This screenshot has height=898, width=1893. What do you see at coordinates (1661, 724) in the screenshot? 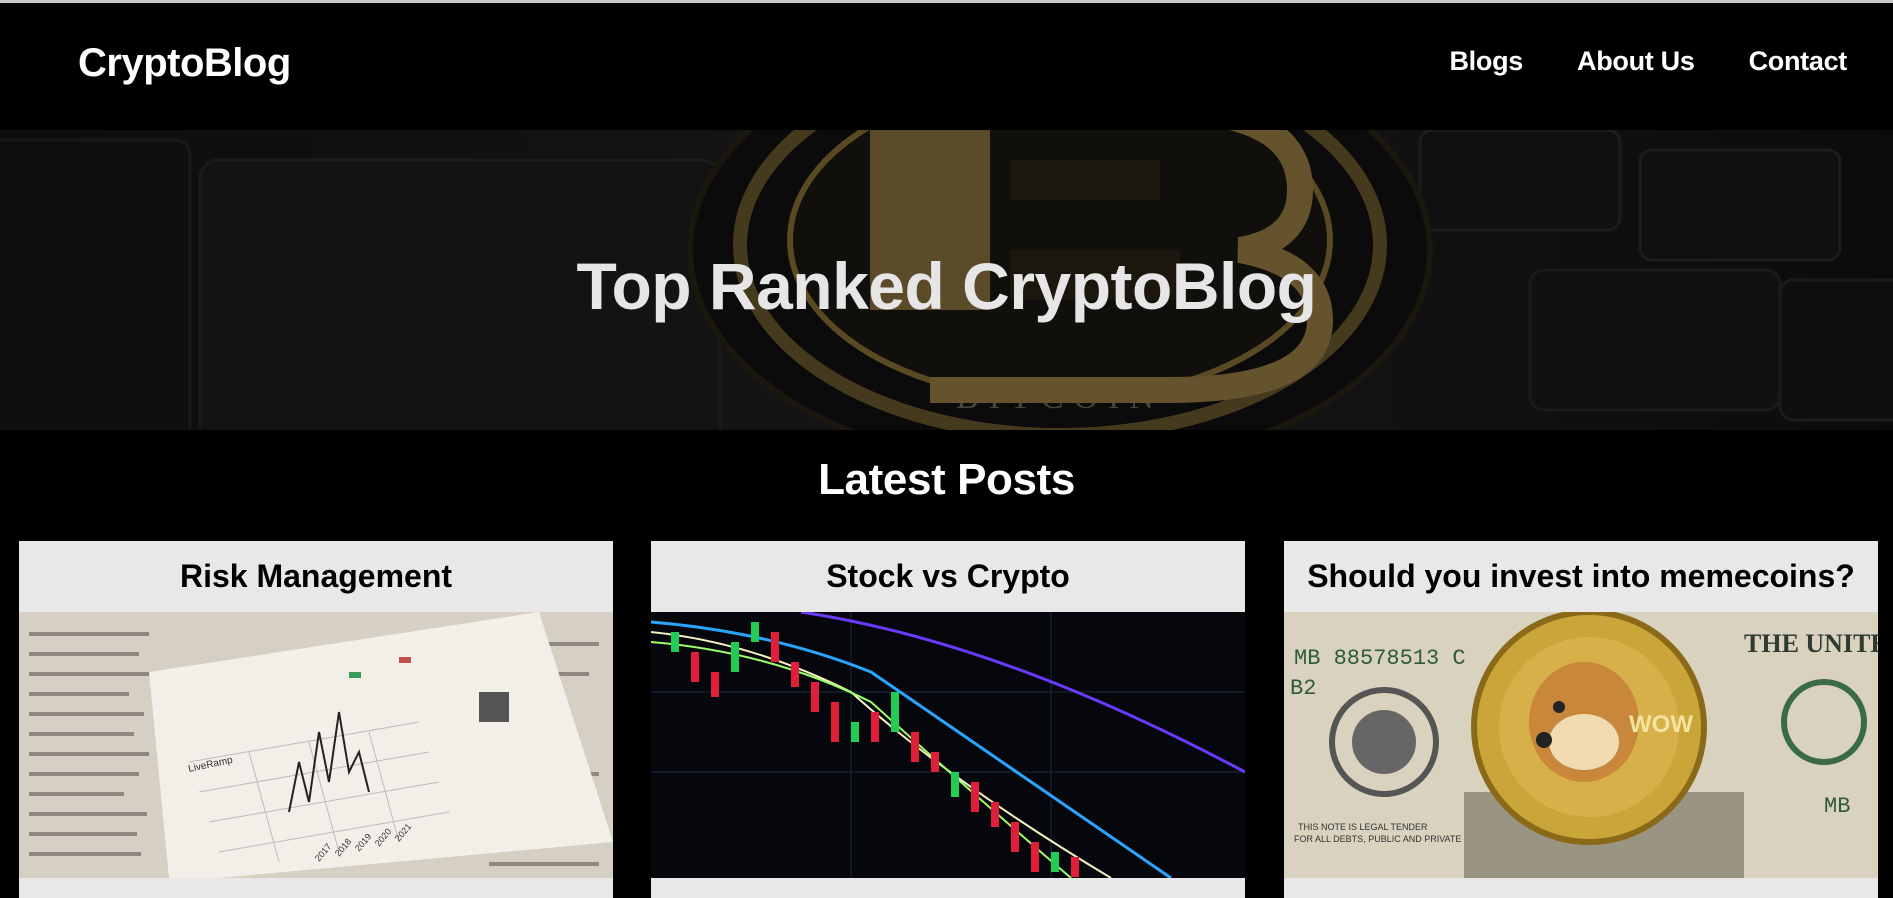
I see `svg-text: WOW` at bounding box center [1661, 724].